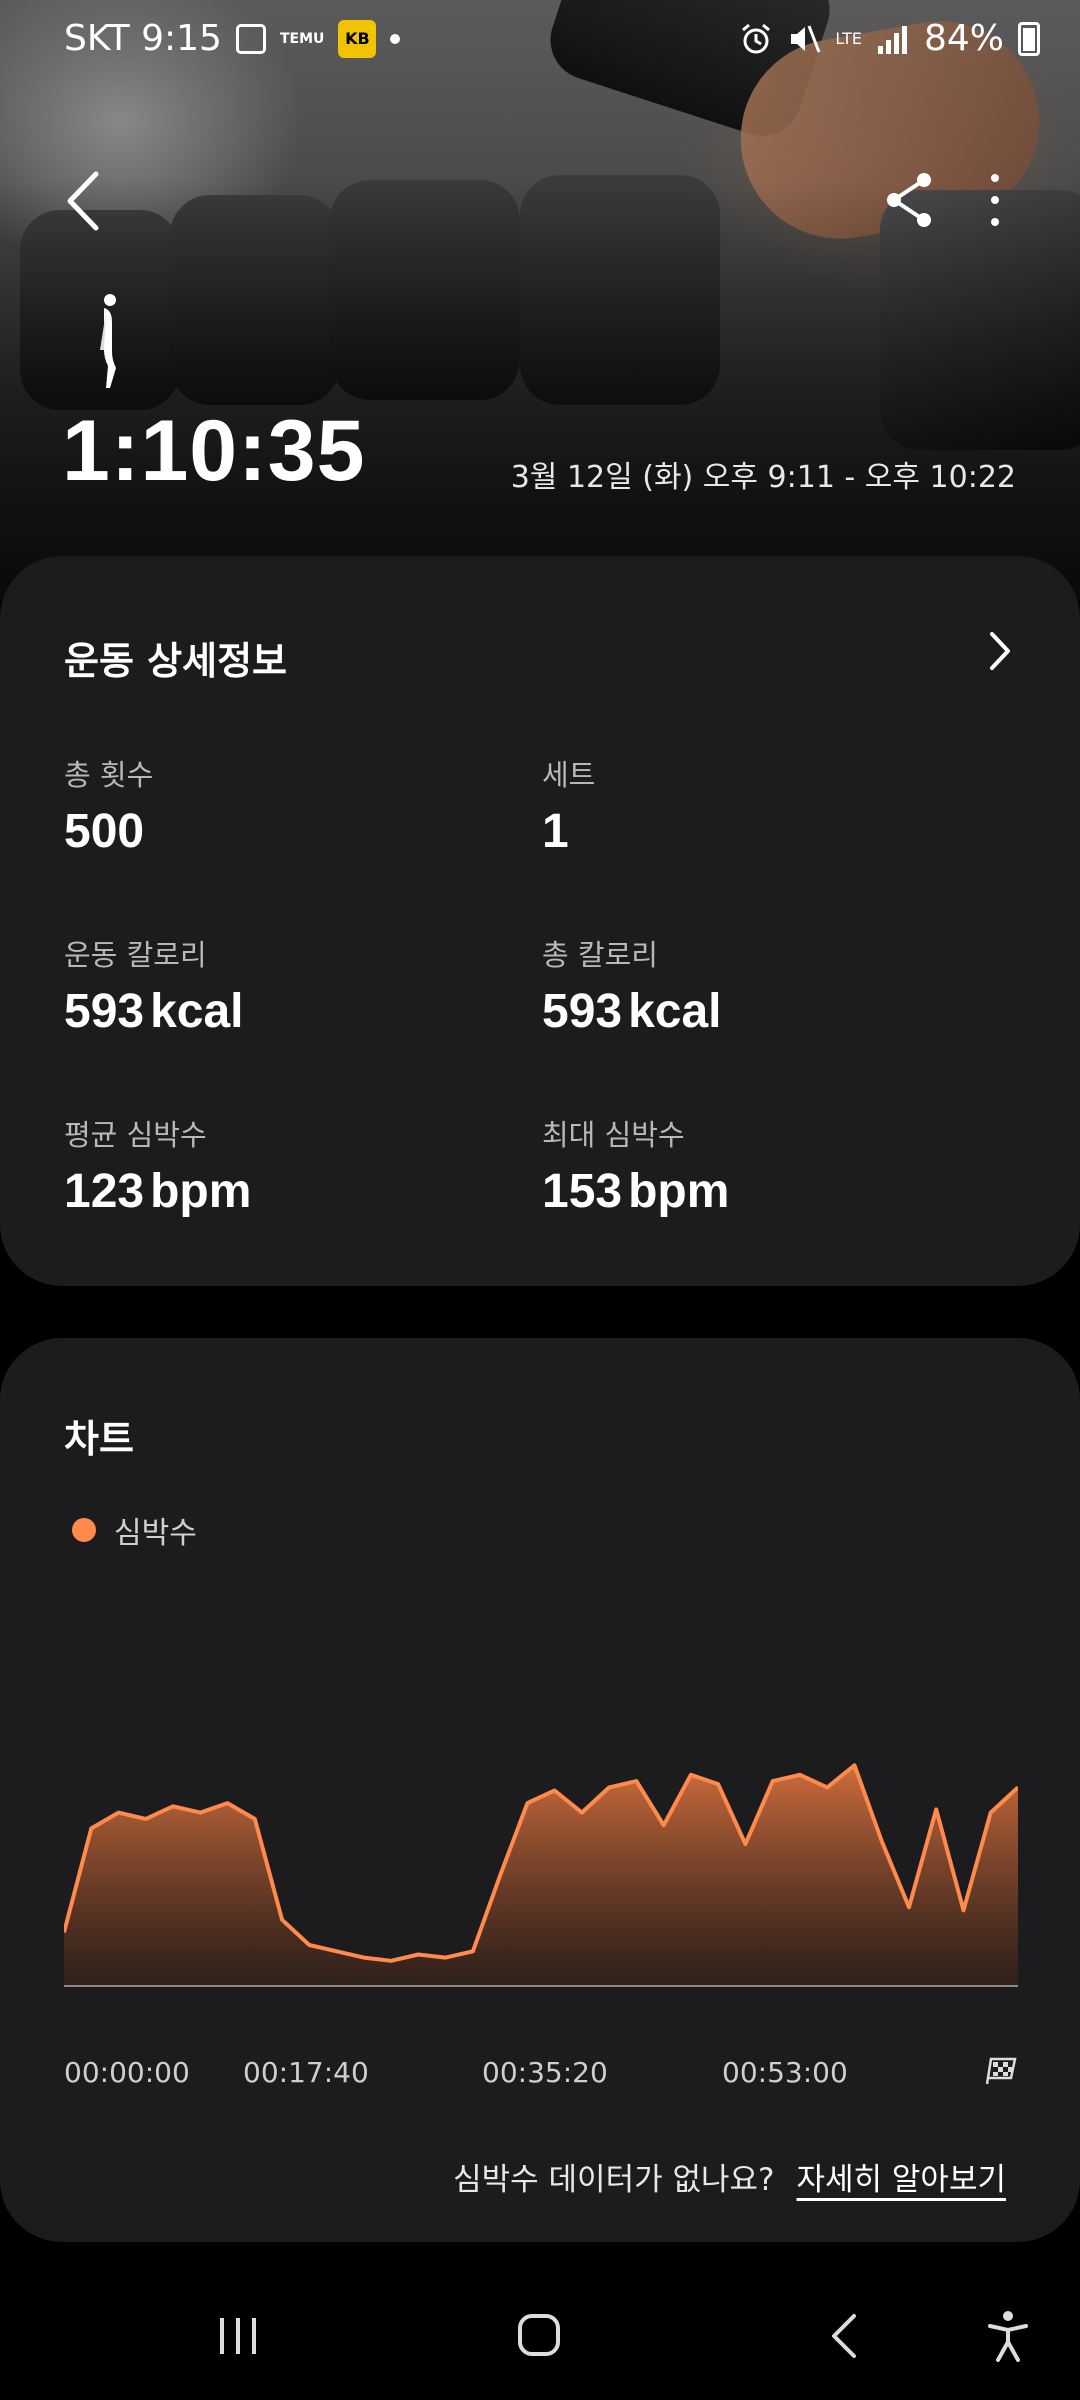 This screenshot has width=1080, height=2400. Describe the element at coordinates (756, 38) in the screenshot. I see `alarm-icon` at that location.